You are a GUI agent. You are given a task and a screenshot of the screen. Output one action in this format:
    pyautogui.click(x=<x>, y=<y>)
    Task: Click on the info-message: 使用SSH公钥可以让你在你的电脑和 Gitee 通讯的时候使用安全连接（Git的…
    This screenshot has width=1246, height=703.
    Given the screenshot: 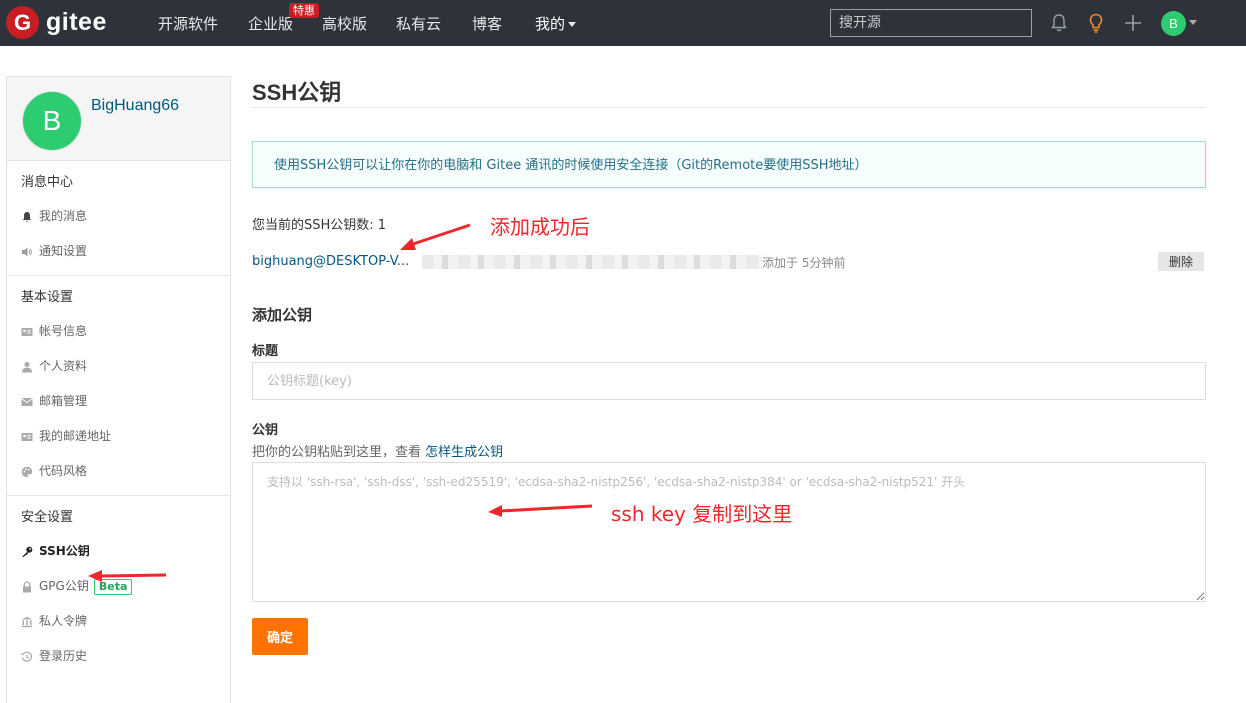 What is the action you would take?
    pyautogui.click(x=729, y=164)
    